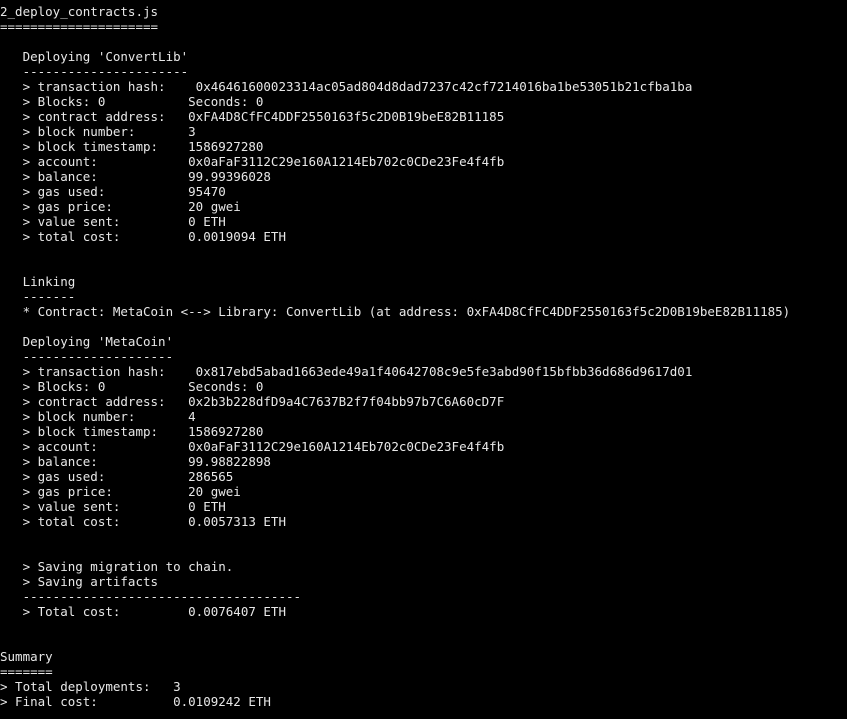 Image resolution: width=847 pixels, height=719 pixels. Describe the element at coordinates (120, 206) in the screenshot. I see `convertlib-gas-price-row: > gas price: 20 gwei` at that location.